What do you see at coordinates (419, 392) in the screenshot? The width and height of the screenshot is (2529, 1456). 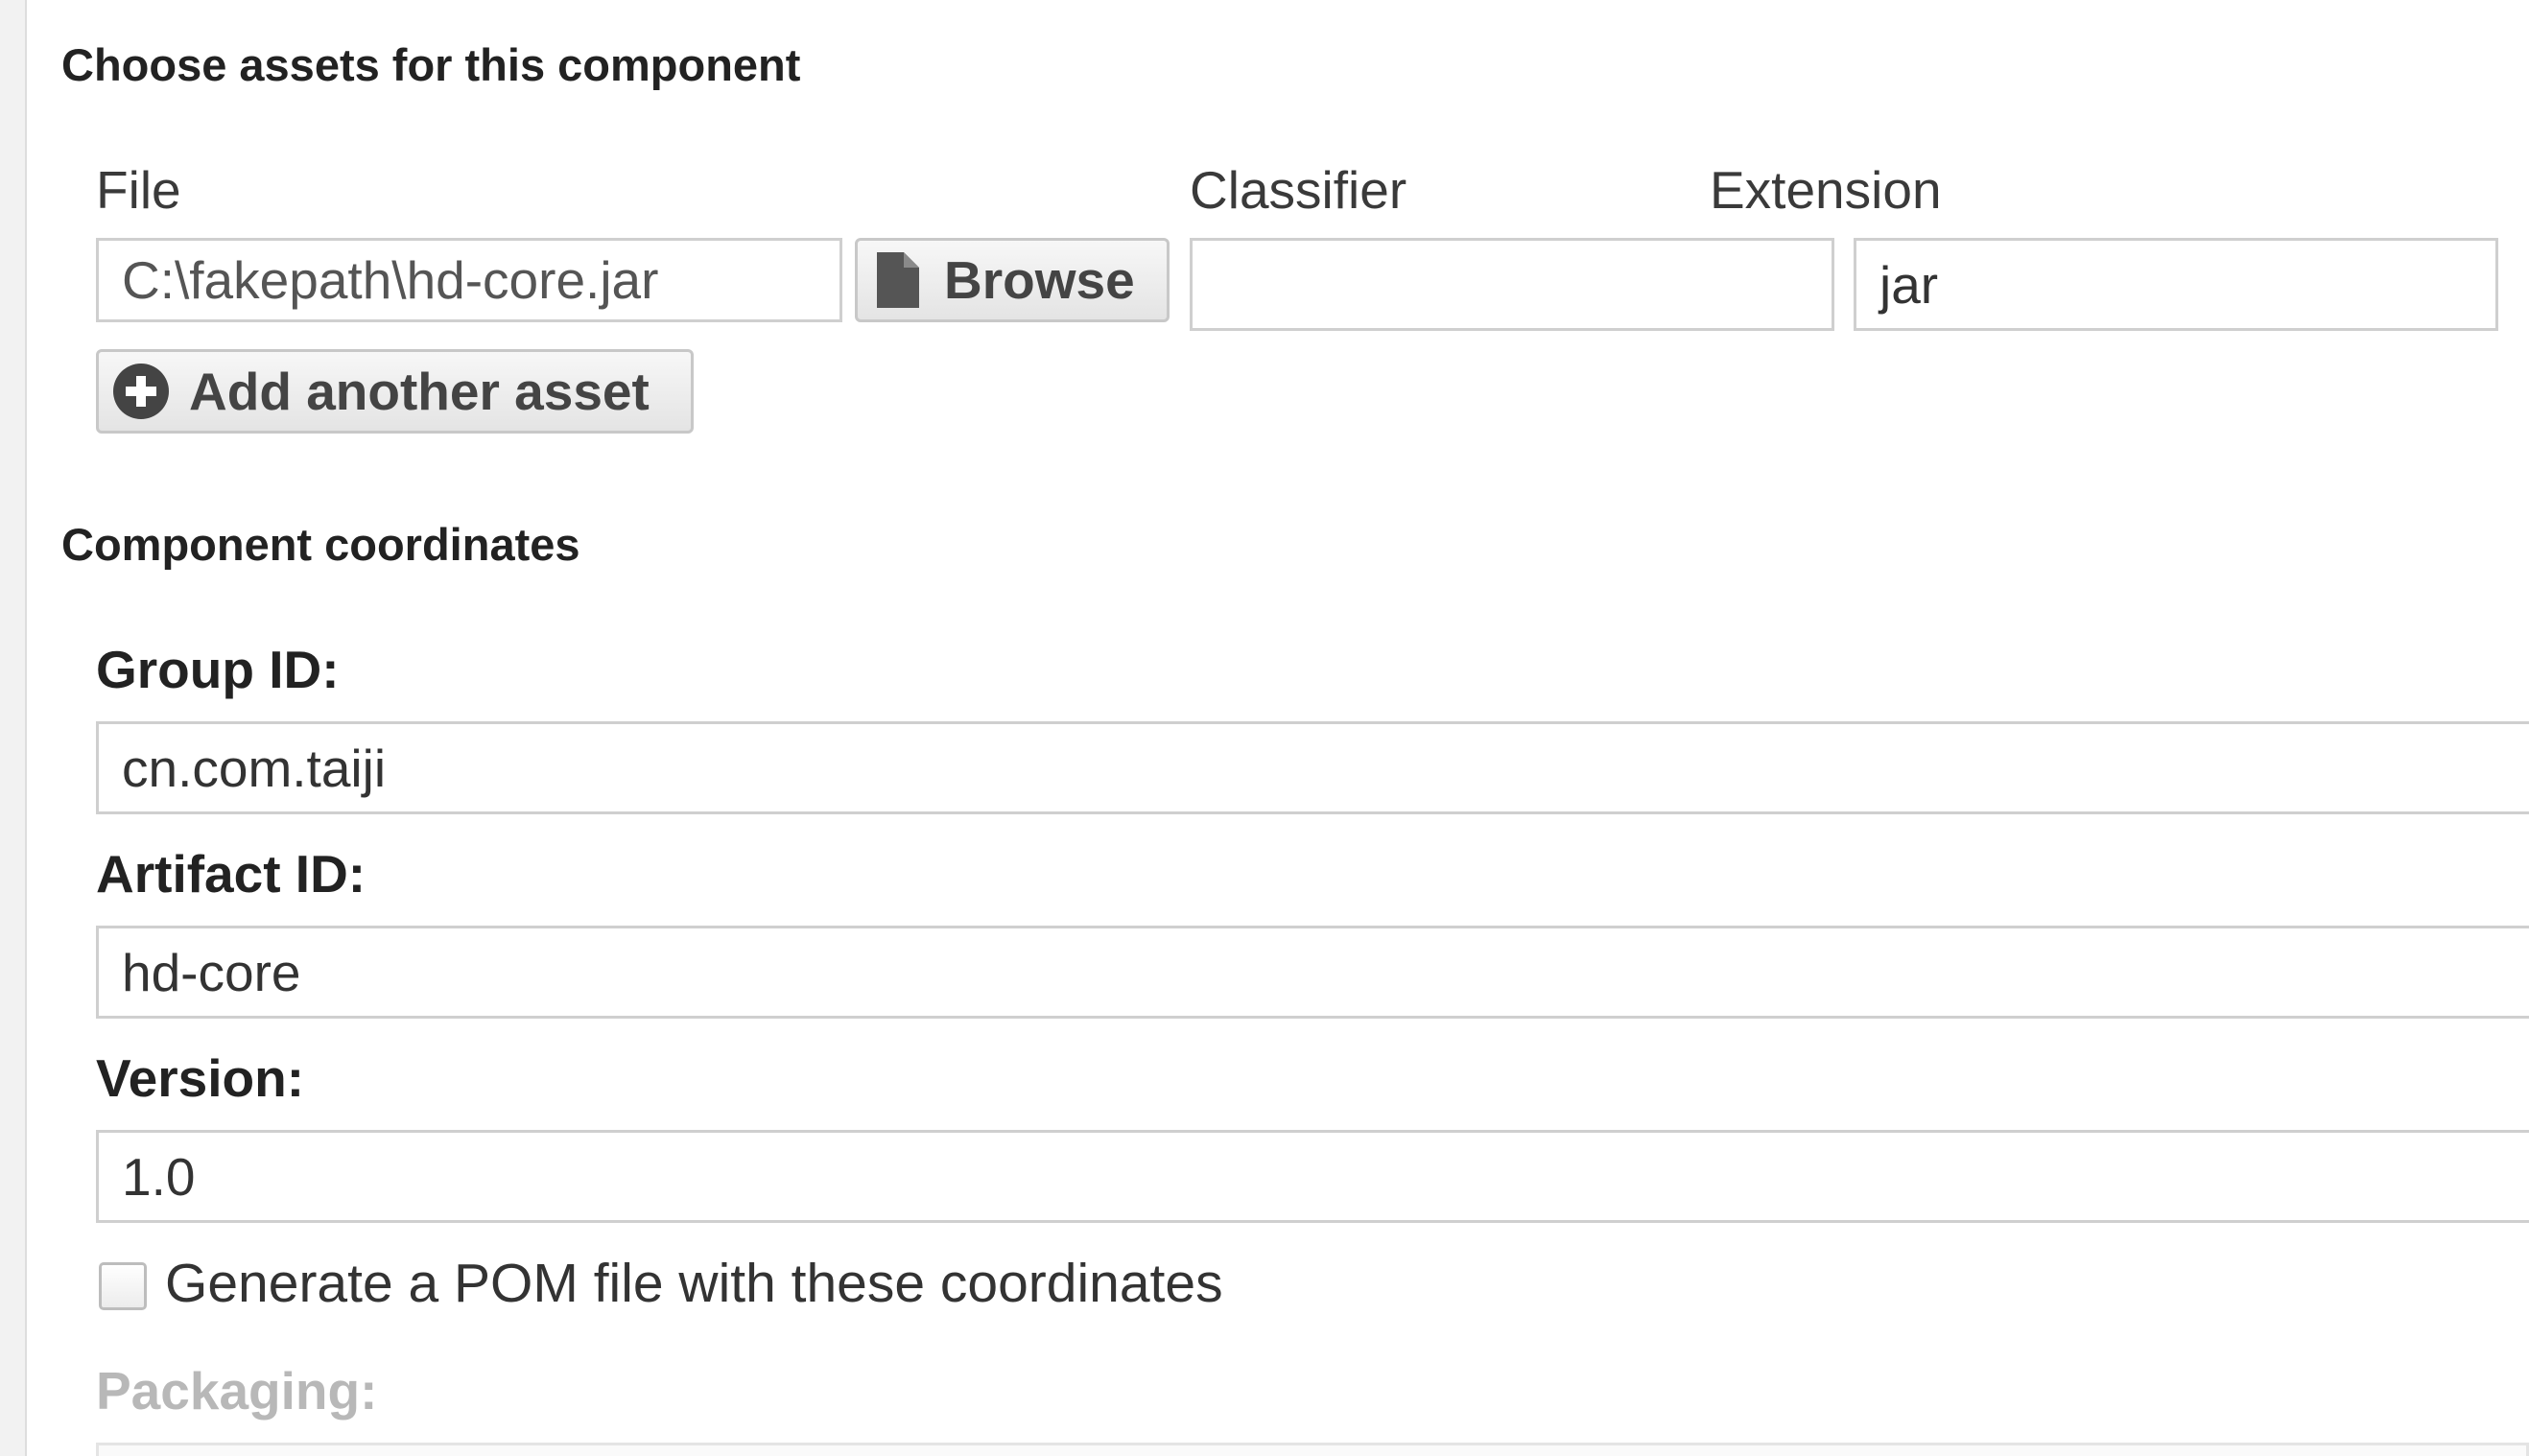 I see `add-another-asset-label: Add another asset` at bounding box center [419, 392].